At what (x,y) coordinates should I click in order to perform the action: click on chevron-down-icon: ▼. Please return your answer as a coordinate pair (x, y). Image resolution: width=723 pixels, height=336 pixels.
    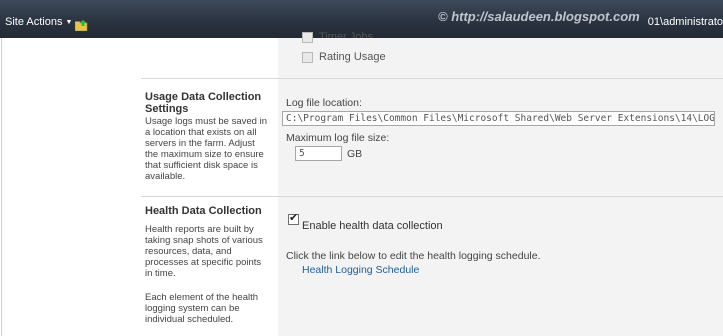
    Looking at the image, I should click on (69, 22).